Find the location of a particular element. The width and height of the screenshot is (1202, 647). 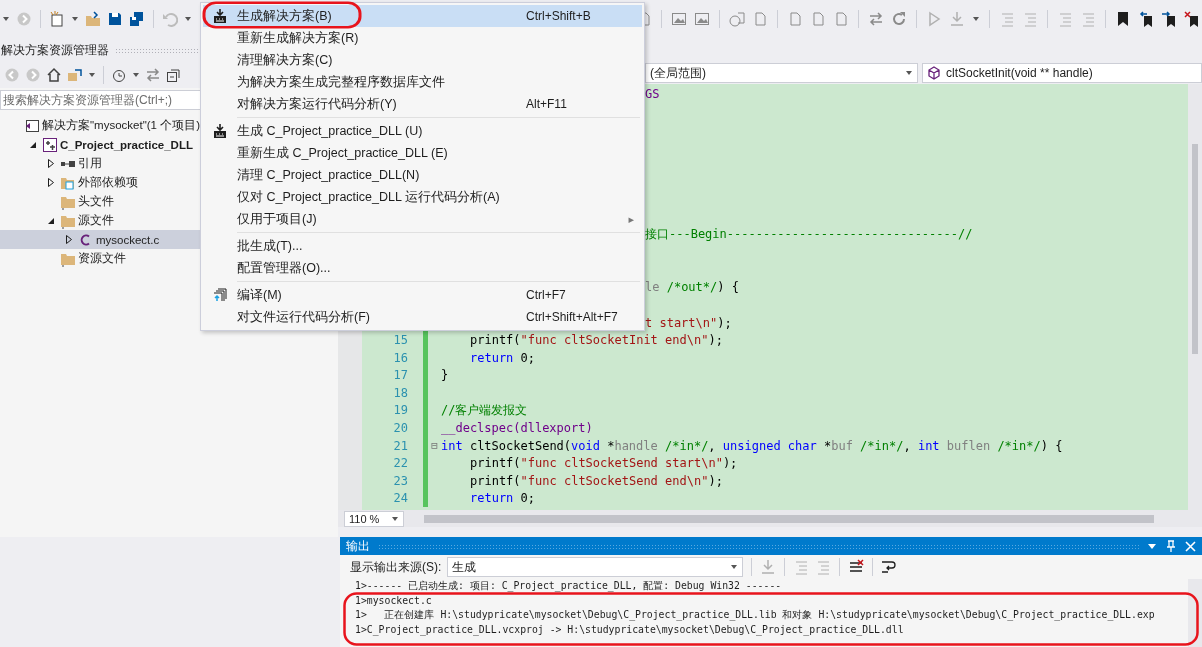

dropdown-icon is located at coordinates (1152, 546).